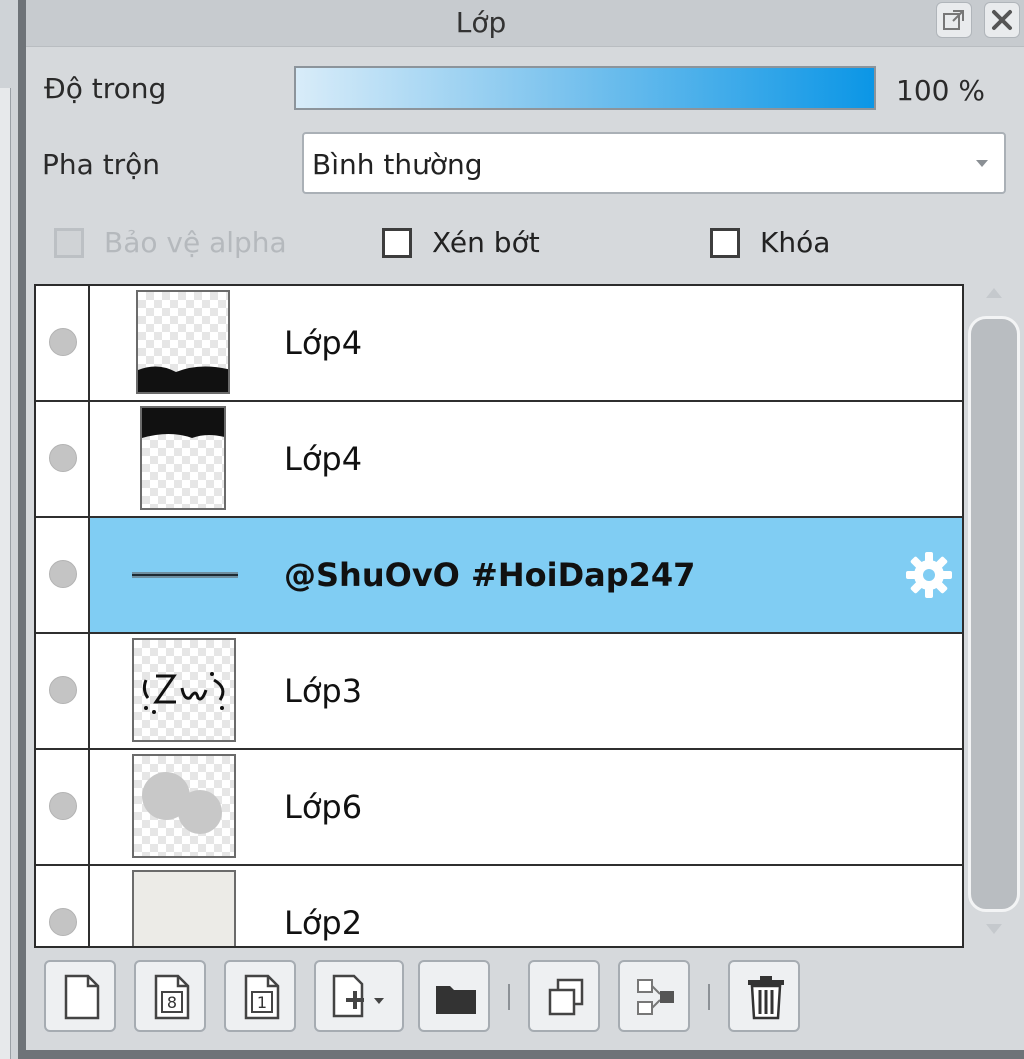 The height and width of the screenshot is (1059, 1024). I want to click on clipping-label: Xén bớt, so click(486, 242).